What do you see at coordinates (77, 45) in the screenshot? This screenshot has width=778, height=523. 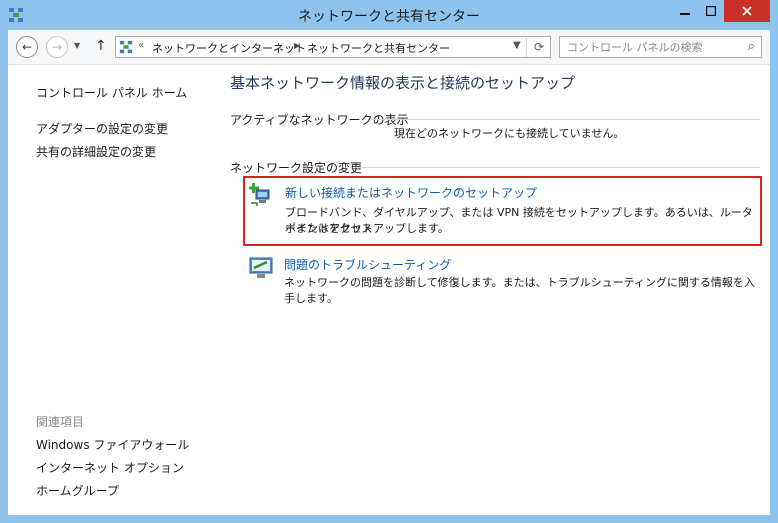 I see `recent-locations-chevron-icon: ▼` at bounding box center [77, 45].